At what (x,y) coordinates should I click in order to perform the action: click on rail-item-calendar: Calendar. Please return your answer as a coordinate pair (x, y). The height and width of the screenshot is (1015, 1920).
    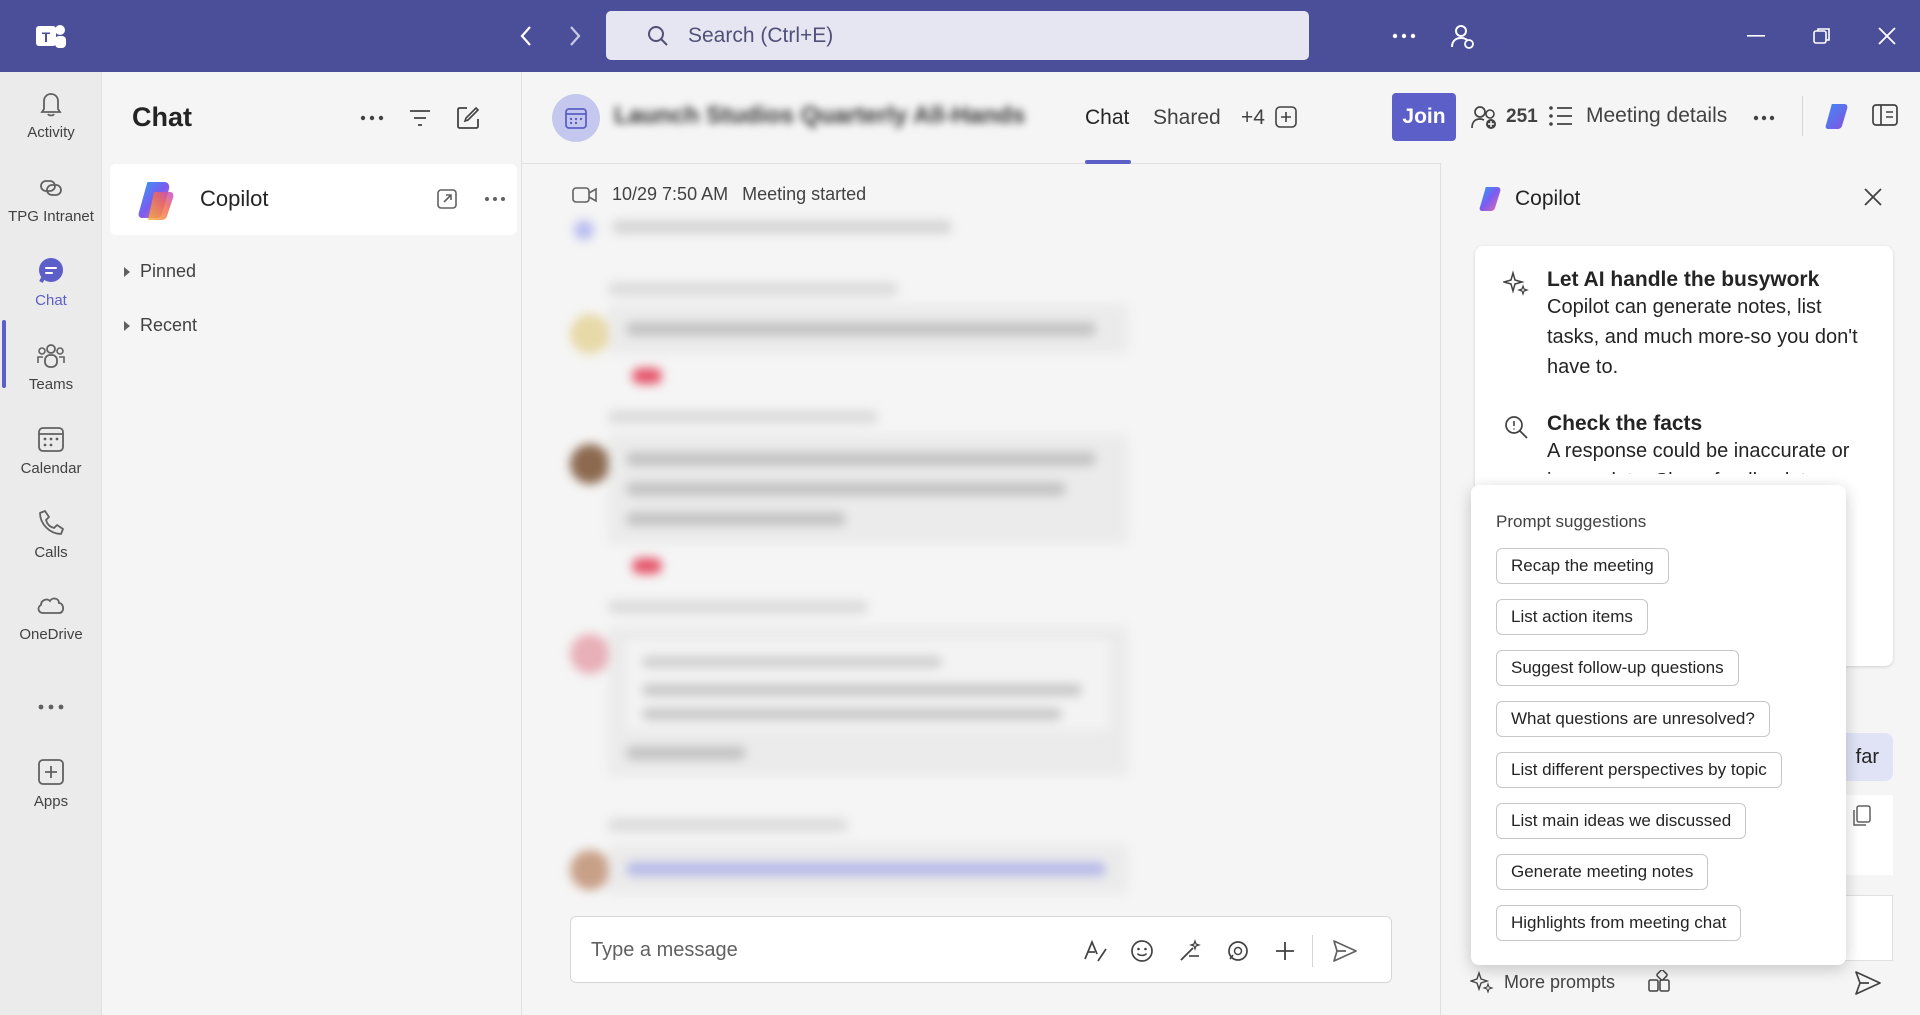
    Looking at the image, I should click on (51, 461).